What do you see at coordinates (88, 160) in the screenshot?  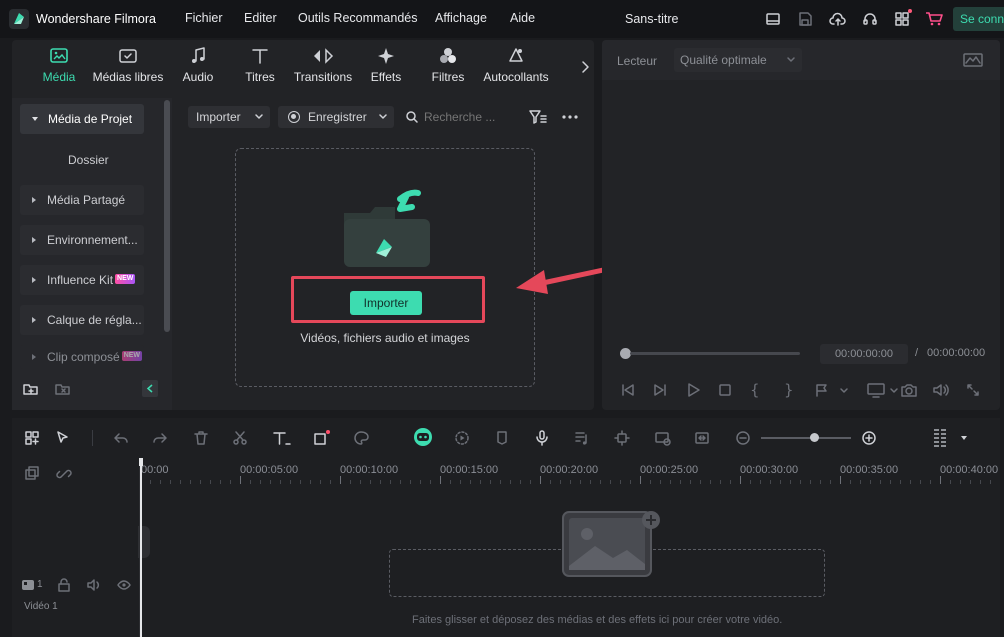 I see `sidebar-item-folder: Dossier` at bounding box center [88, 160].